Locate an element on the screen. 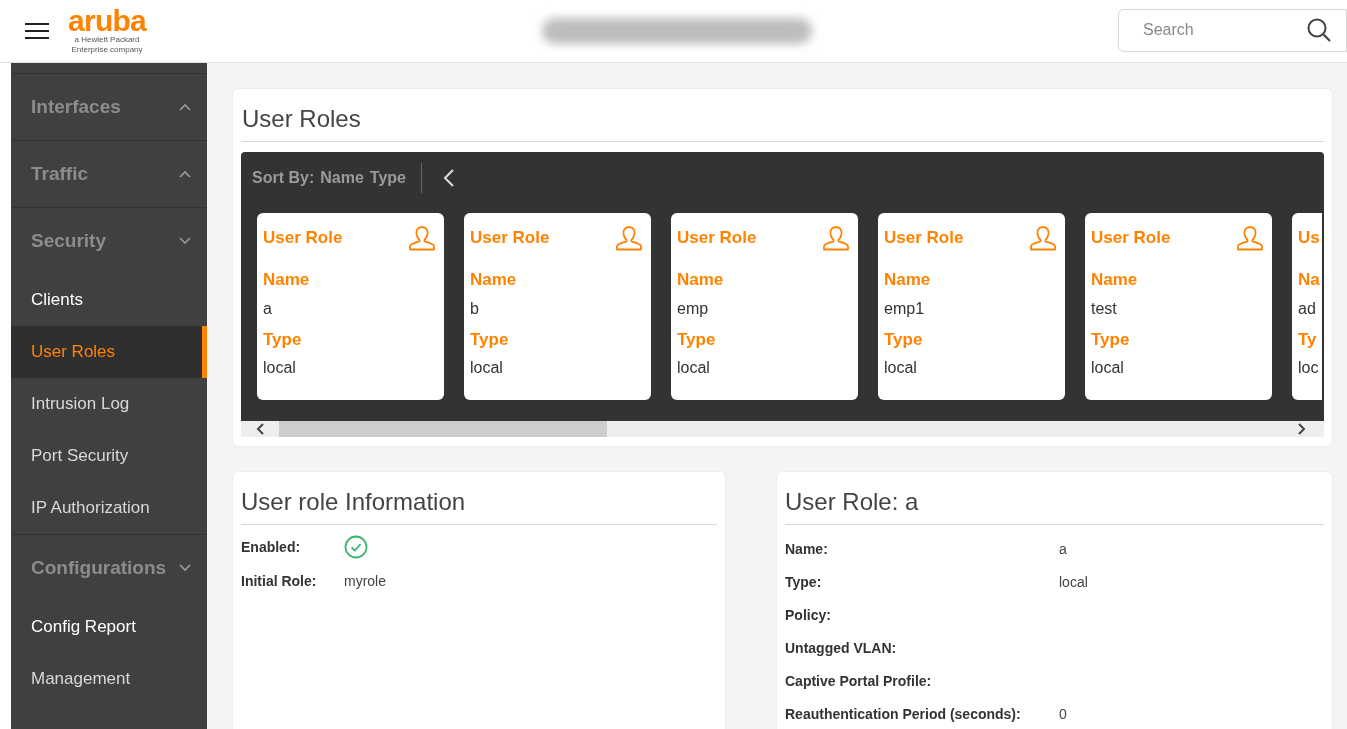 The height and width of the screenshot is (729, 1347). search-bar: Search is located at coordinates (1232, 30).